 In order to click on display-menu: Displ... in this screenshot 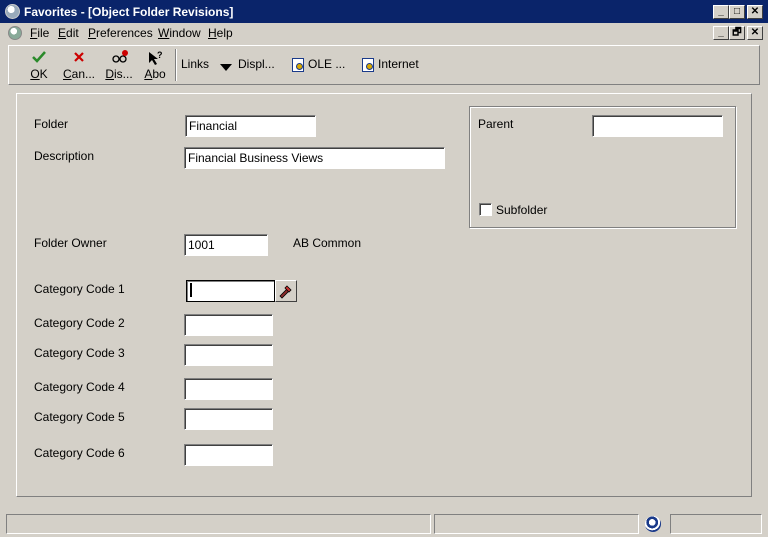, I will do `click(256, 64)`.